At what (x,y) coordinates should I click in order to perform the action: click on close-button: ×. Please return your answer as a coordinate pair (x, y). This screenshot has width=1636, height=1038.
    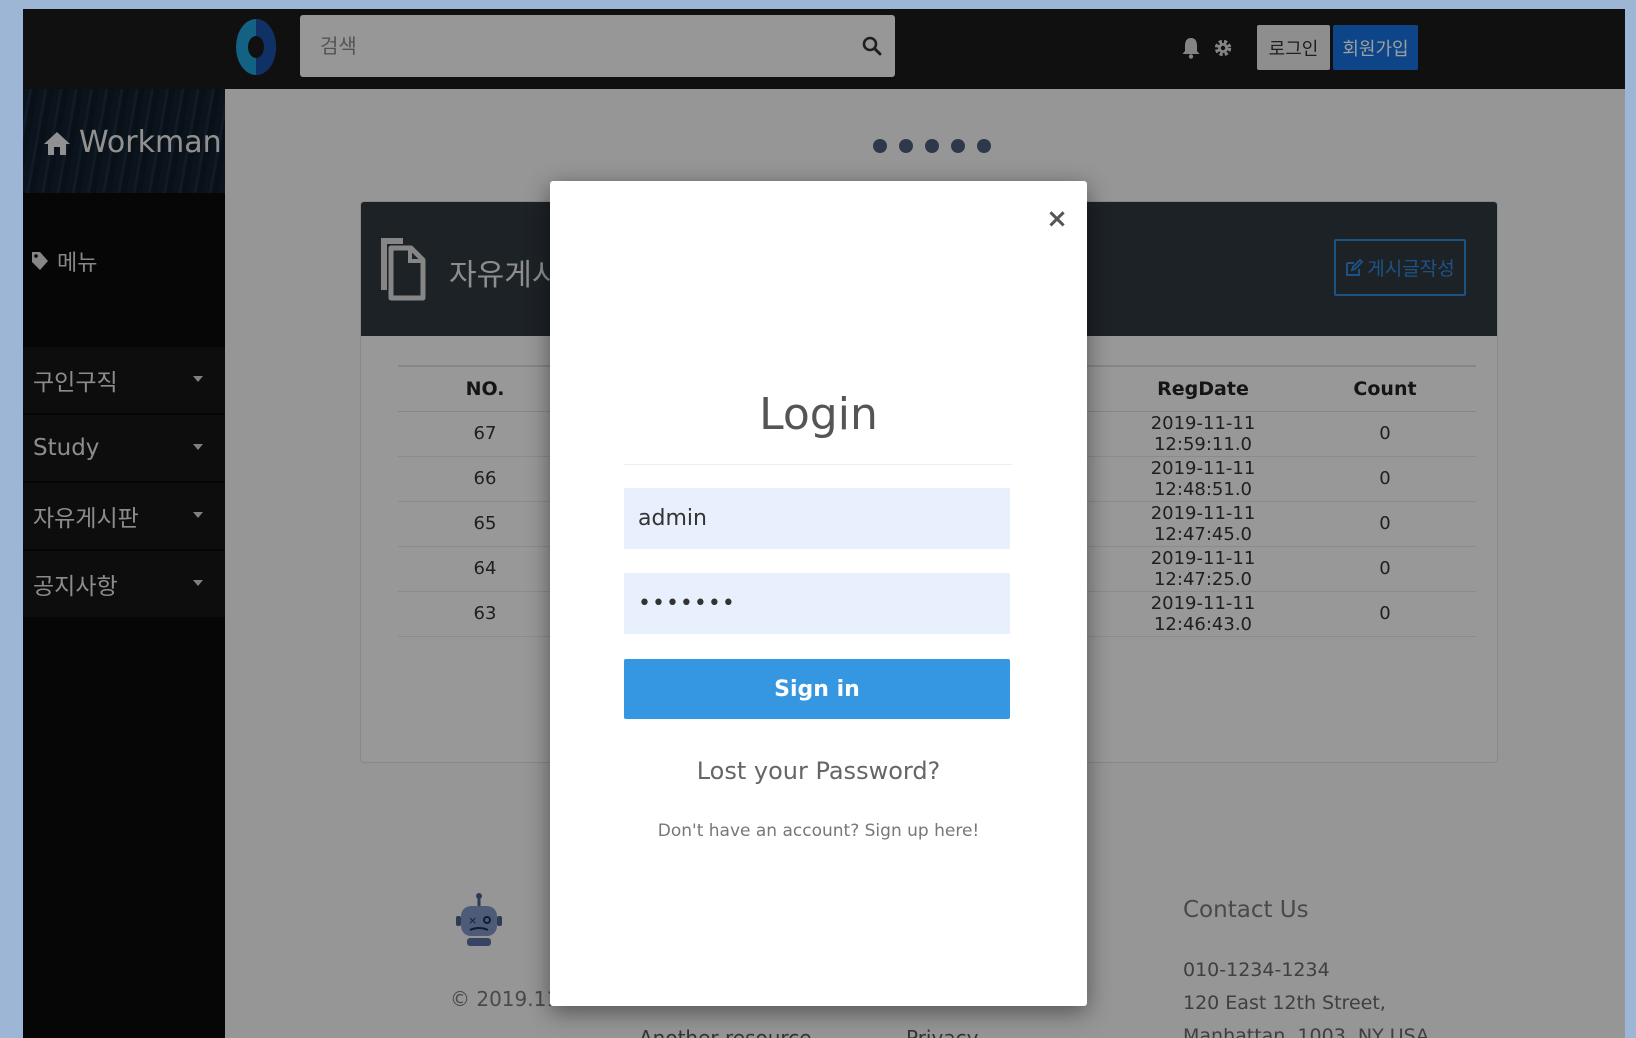
    Looking at the image, I should click on (1057, 219).